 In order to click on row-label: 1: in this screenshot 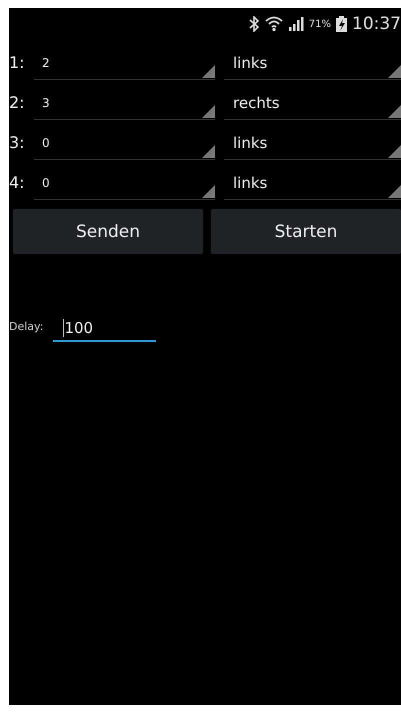, I will do `click(17, 63)`.